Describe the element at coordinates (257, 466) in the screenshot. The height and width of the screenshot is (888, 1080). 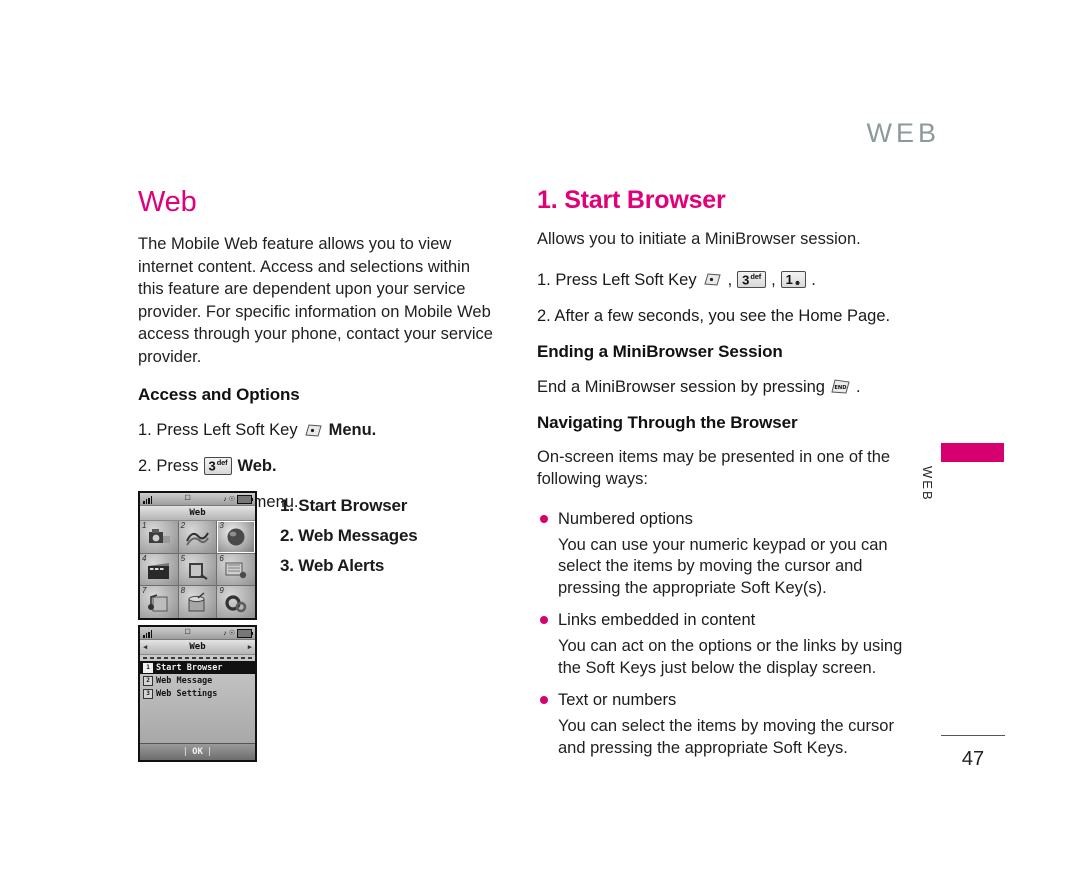
I see `step-2-emphasis: Web.` at that location.